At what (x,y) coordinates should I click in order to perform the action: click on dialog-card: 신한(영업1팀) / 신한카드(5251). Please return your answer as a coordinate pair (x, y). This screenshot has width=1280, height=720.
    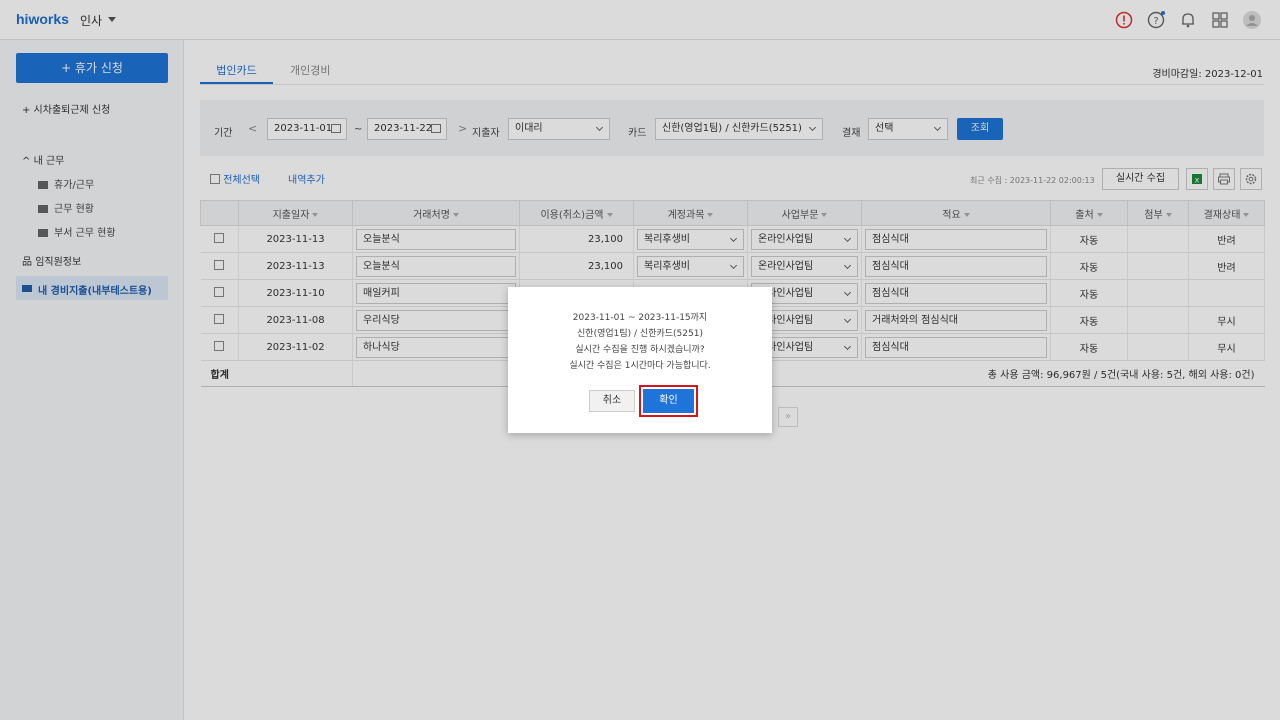
    Looking at the image, I should click on (640, 334).